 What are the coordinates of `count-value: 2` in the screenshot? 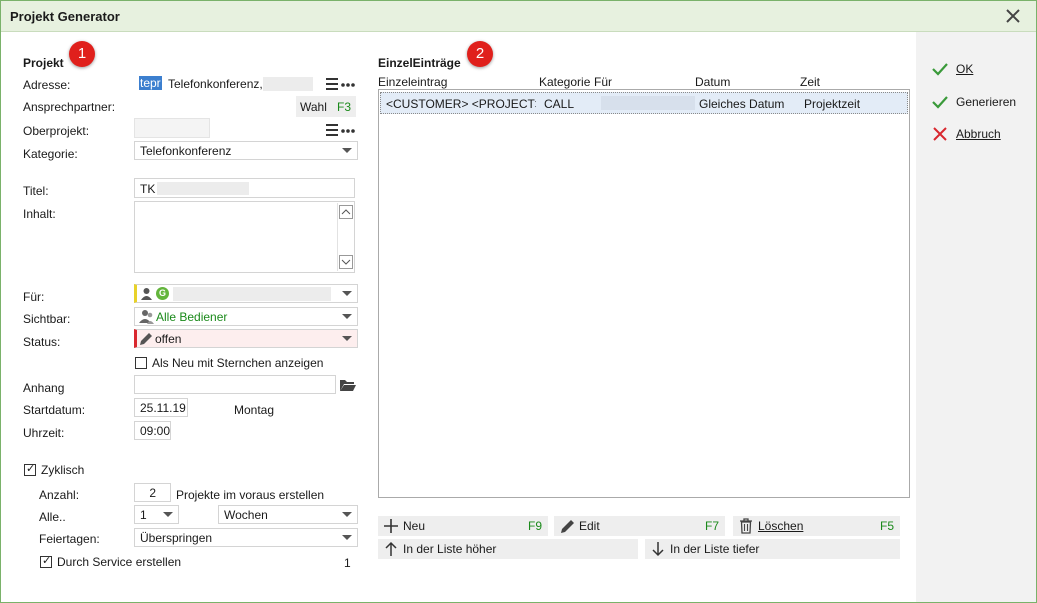 It's located at (152, 493).